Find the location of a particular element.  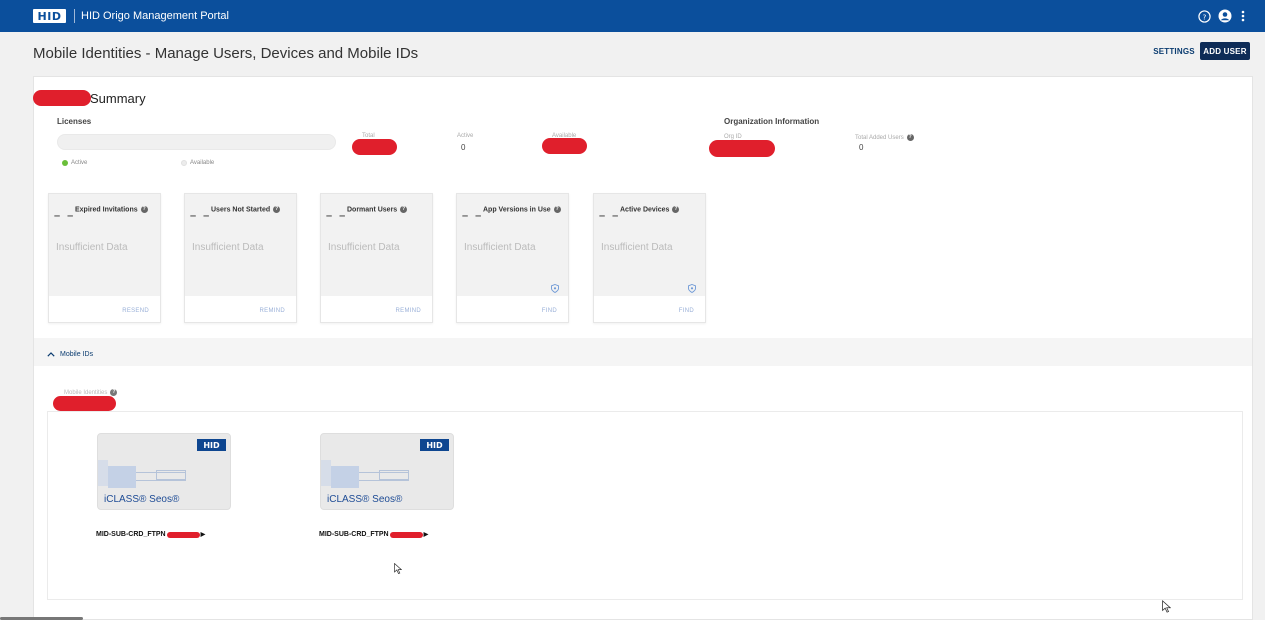

resend-link: RESEND is located at coordinates (135, 311).